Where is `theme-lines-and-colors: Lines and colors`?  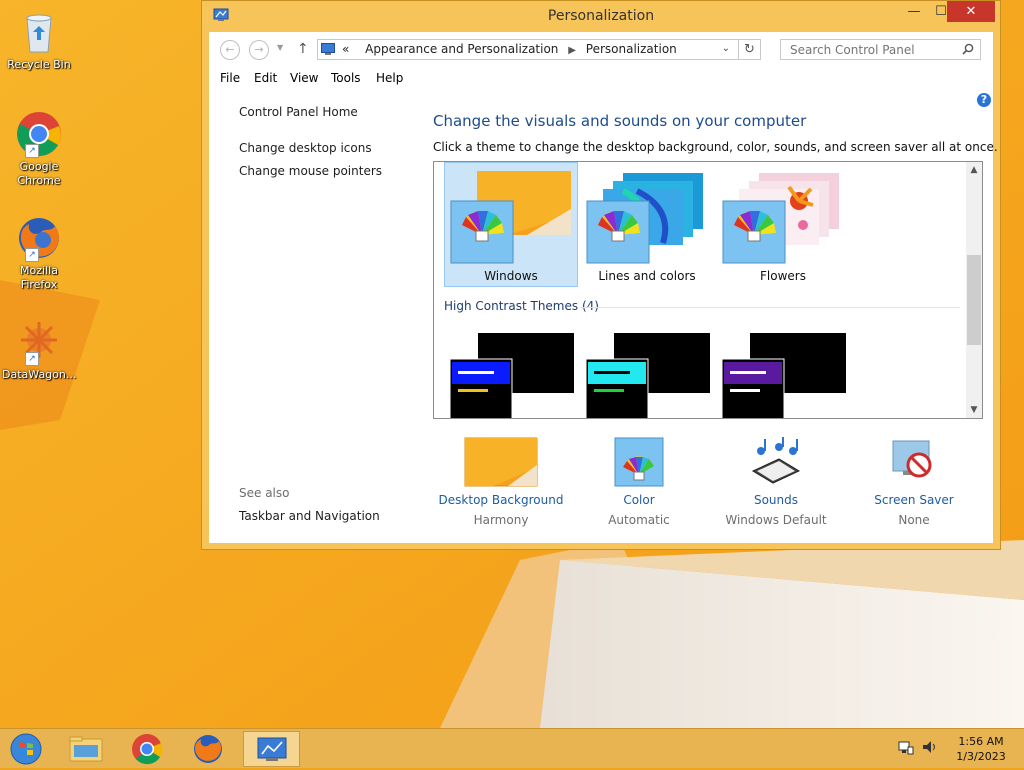
theme-lines-and-colors: Lines and colors is located at coordinates (647, 224).